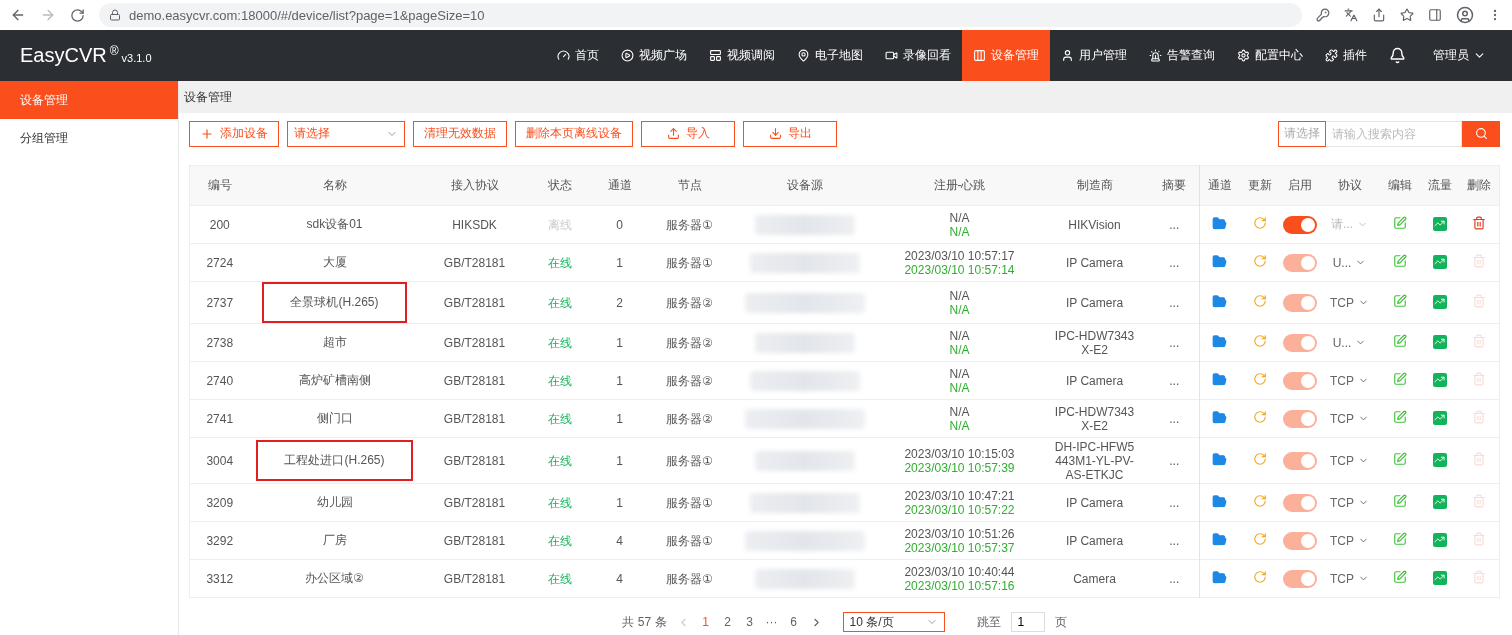 Image resolution: width=1512 pixels, height=635 pixels. I want to click on delete-offline-button: 删除本页离线设备, so click(574, 133).